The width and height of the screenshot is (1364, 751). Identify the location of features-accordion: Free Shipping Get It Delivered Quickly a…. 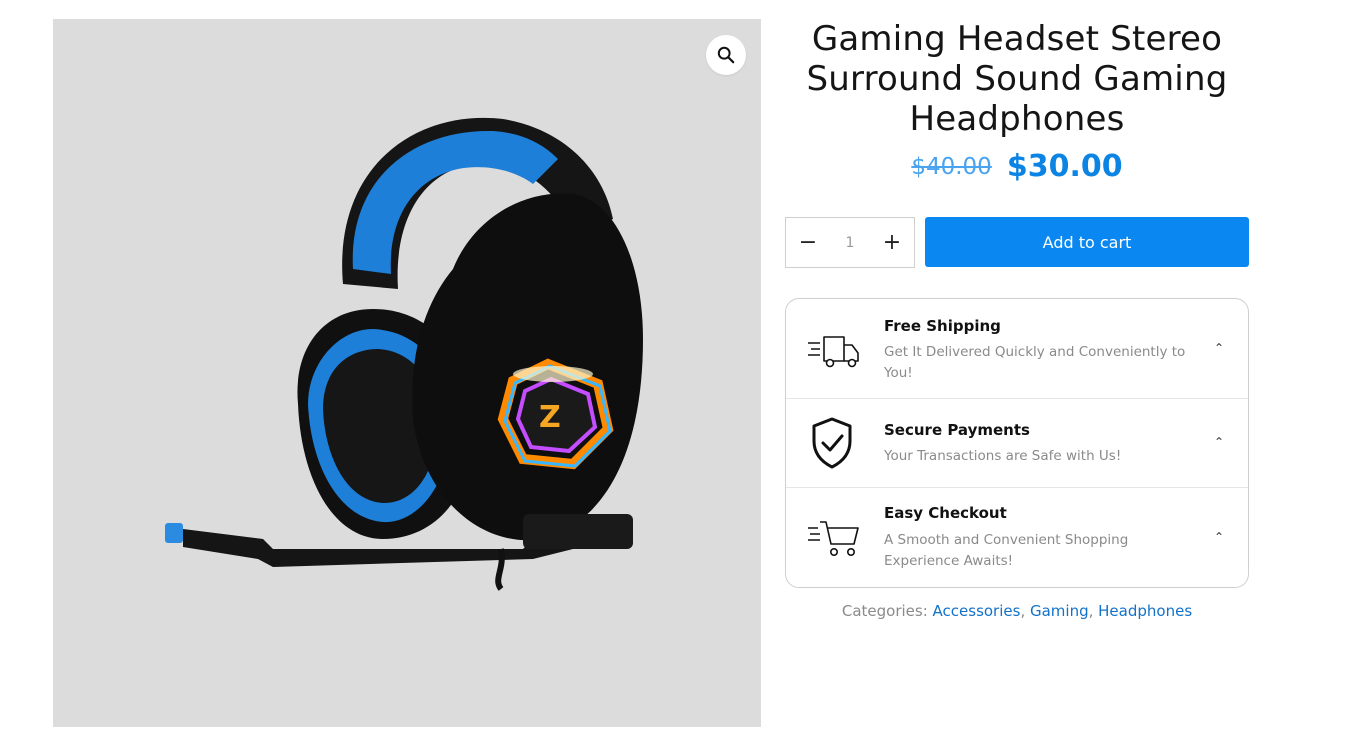
(1017, 443).